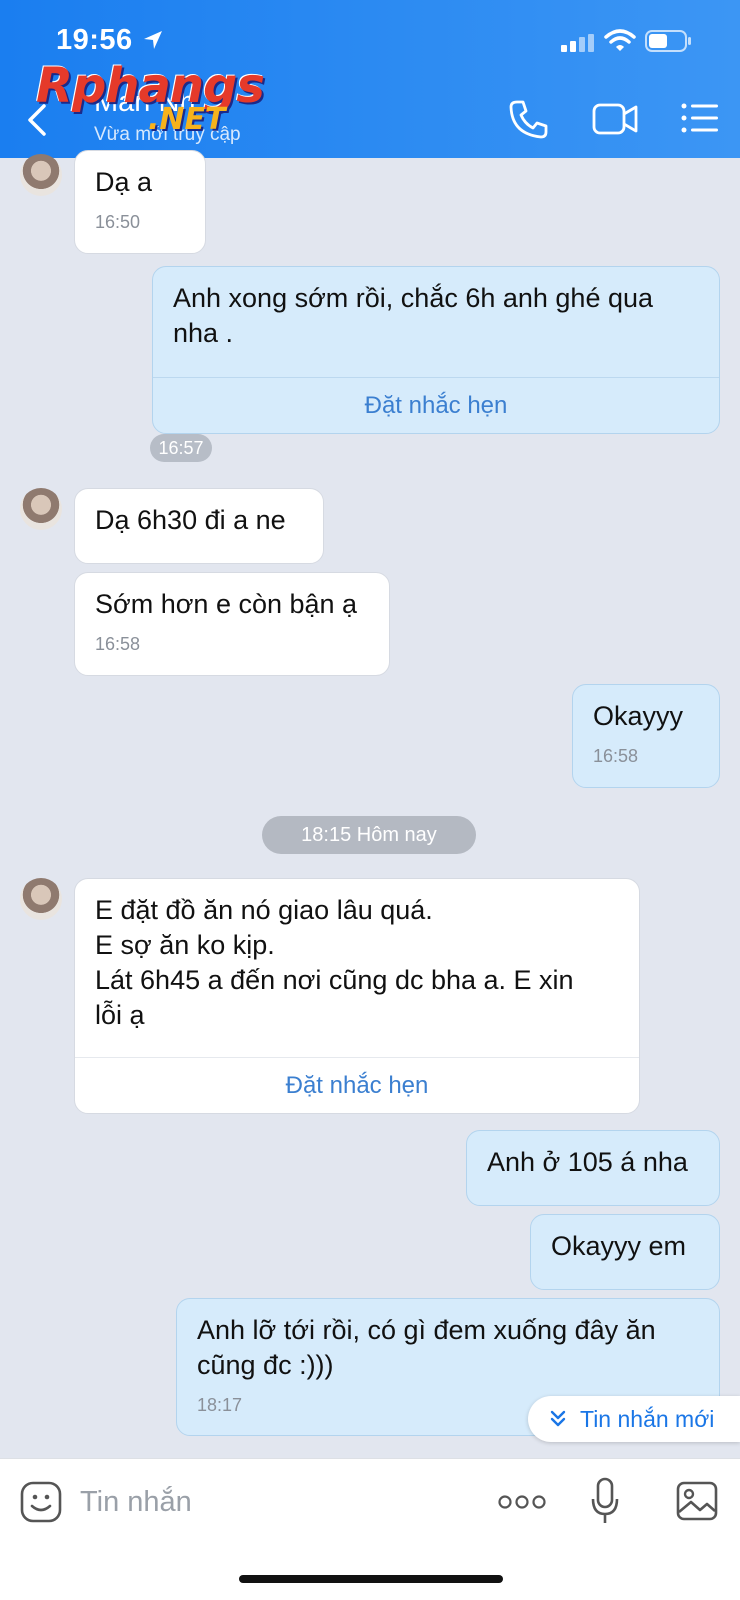  I want to click on emoji-icon, so click(41, 1502).